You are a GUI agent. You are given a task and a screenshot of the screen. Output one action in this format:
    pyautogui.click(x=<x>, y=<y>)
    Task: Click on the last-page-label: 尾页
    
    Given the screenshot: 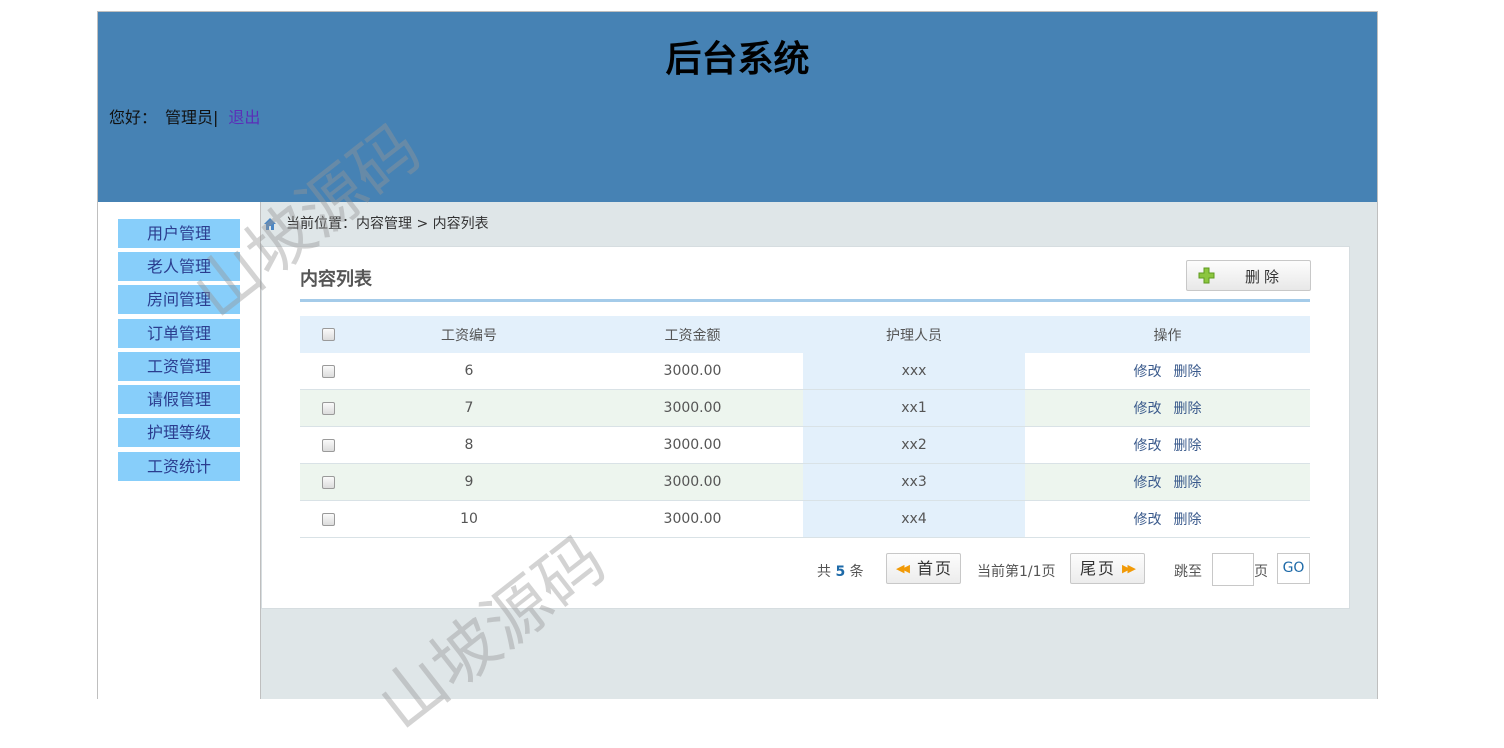 What is the action you would take?
    pyautogui.click(x=1098, y=568)
    